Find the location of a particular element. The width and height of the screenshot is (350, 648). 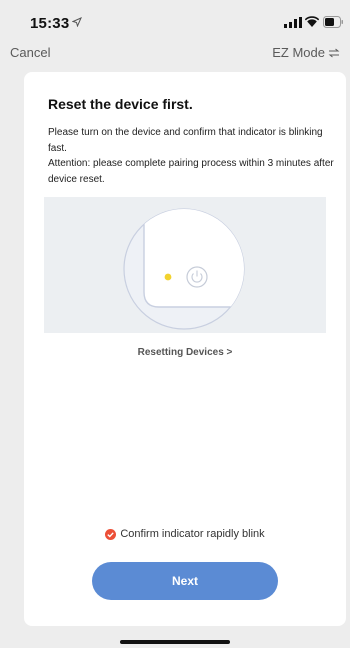

confirm-checkbox: Confirm indicator rapidly blink is located at coordinates (185, 534).